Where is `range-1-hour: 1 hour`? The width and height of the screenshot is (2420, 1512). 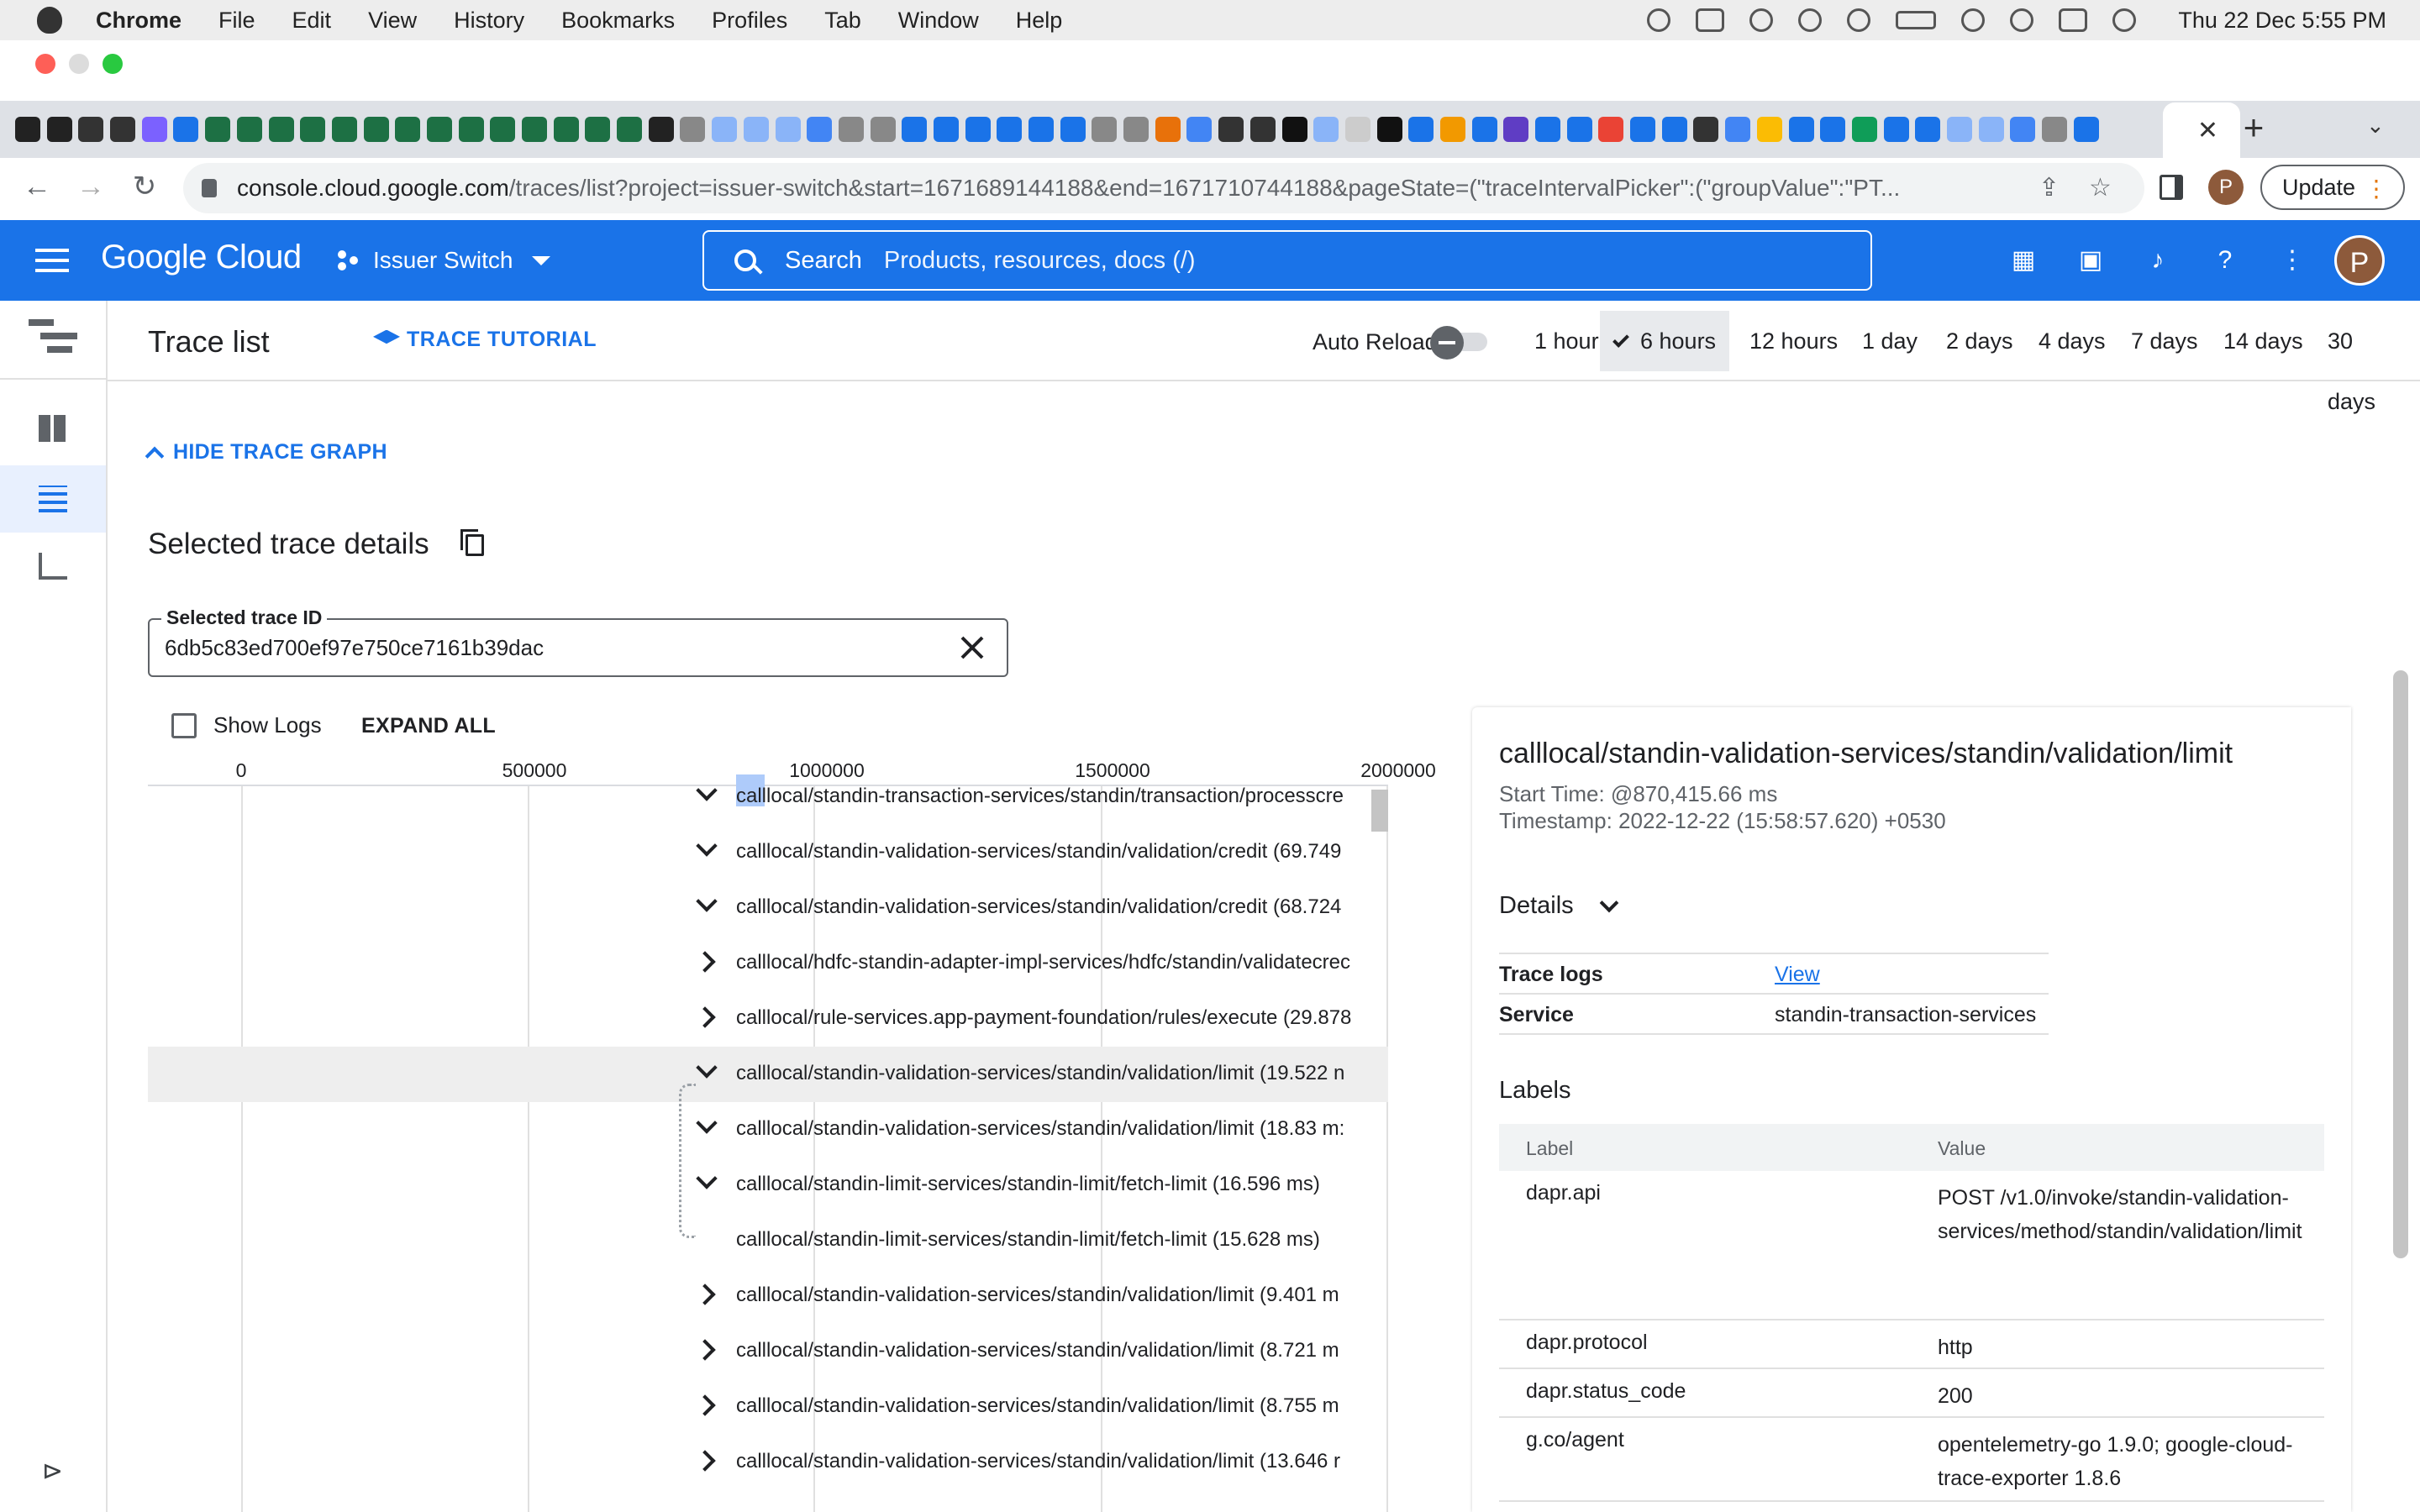 range-1-hour: 1 hour is located at coordinates (1566, 341).